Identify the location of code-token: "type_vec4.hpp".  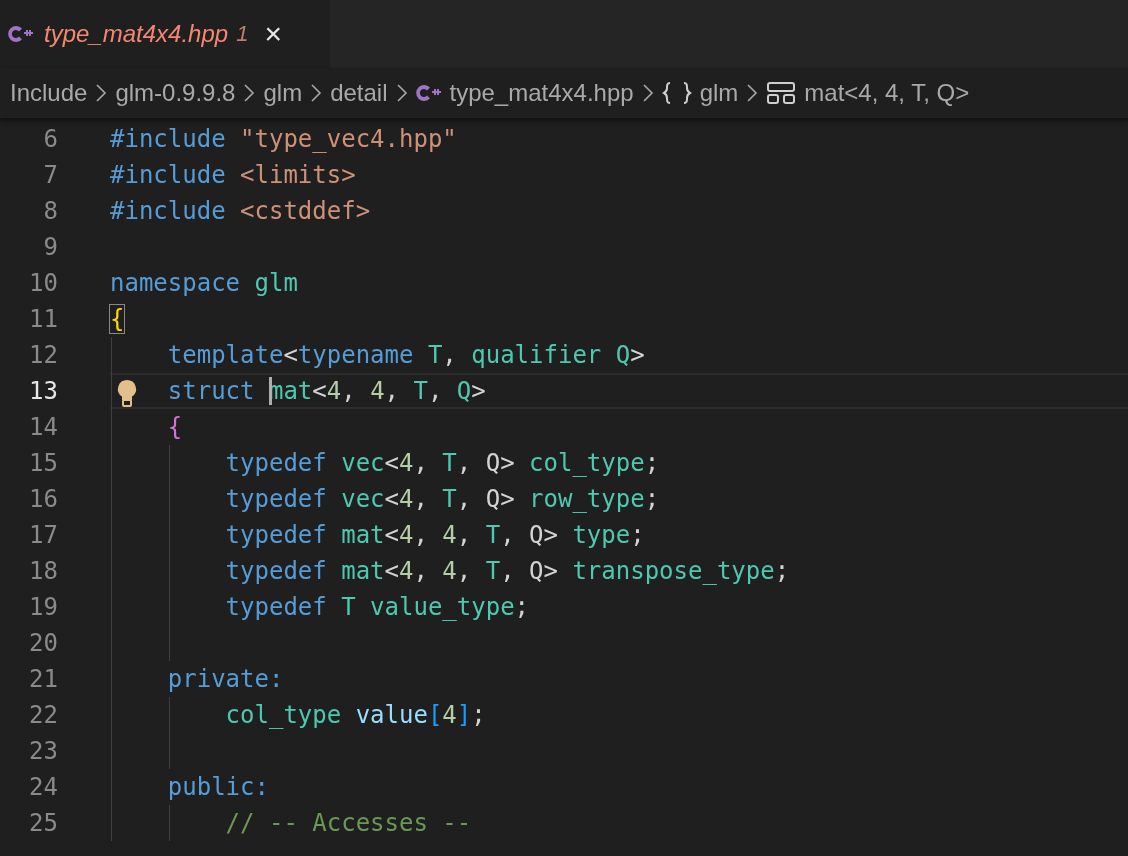
(348, 139).